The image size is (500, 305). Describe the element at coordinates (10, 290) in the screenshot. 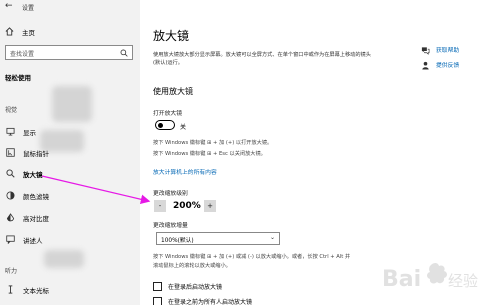

I see `text-cursor-icon` at that location.